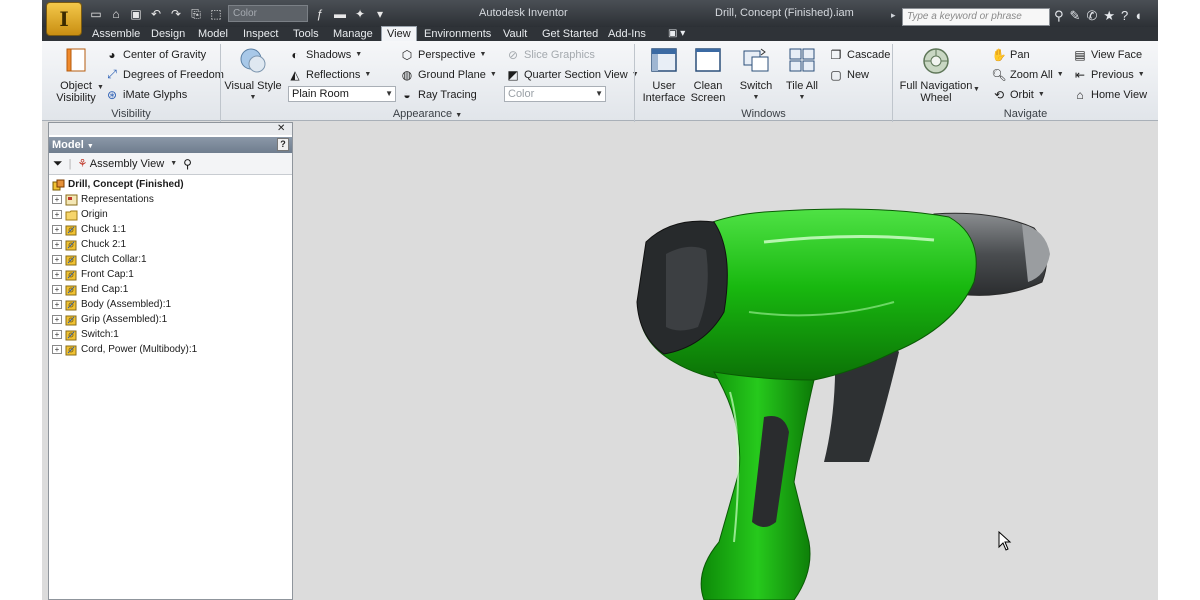  I want to click on tree-item: + Clutch Collar:1, so click(170, 259).